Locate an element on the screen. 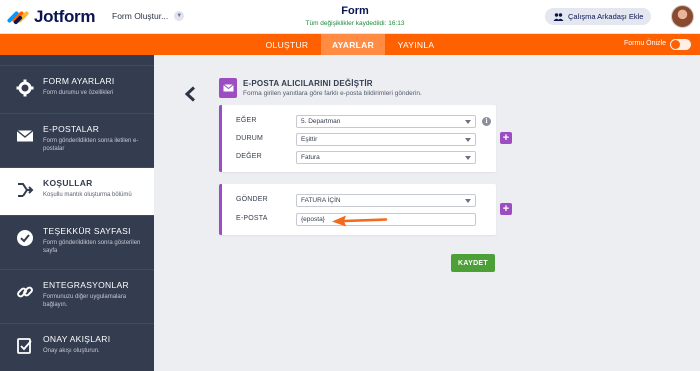  save-button: KAYDET is located at coordinates (473, 263).